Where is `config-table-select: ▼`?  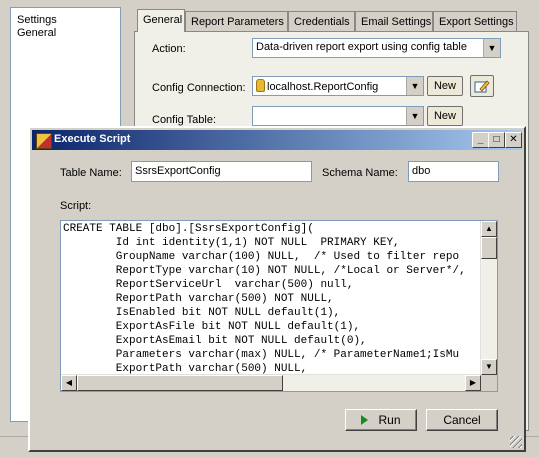 config-table-select: ▼ is located at coordinates (338, 116).